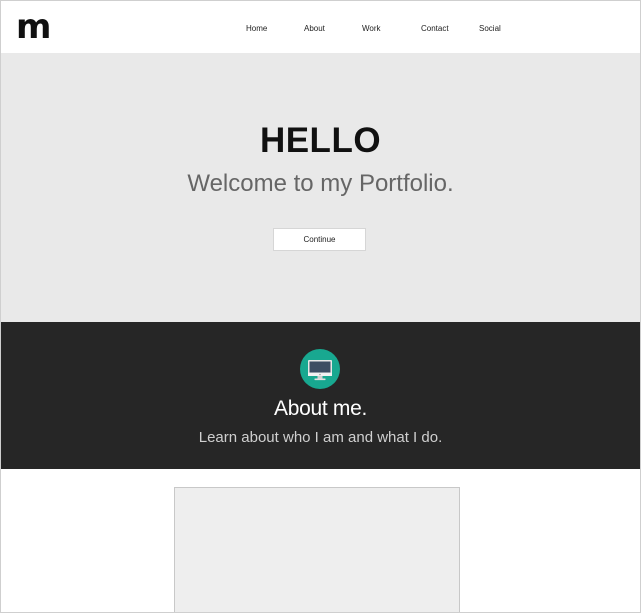 The image size is (641, 613). What do you see at coordinates (435, 28) in the screenshot?
I see `nav-contact-link: Contact` at bounding box center [435, 28].